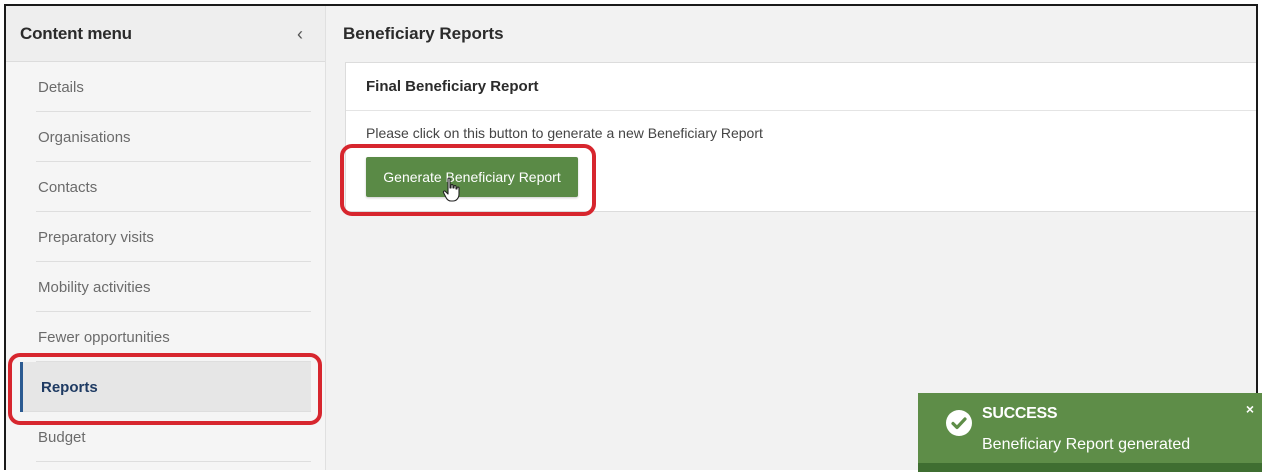 The width and height of the screenshot is (1262, 472). What do you see at coordinates (96, 237) in the screenshot?
I see `menu-item-label: Preparatory visits` at bounding box center [96, 237].